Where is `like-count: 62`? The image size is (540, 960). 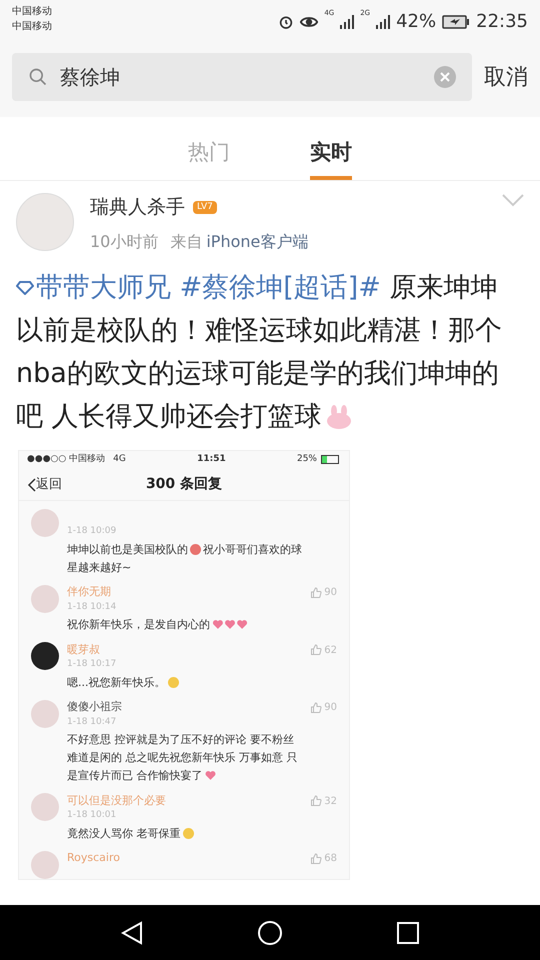
like-count: 62 is located at coordinates (330, 651).